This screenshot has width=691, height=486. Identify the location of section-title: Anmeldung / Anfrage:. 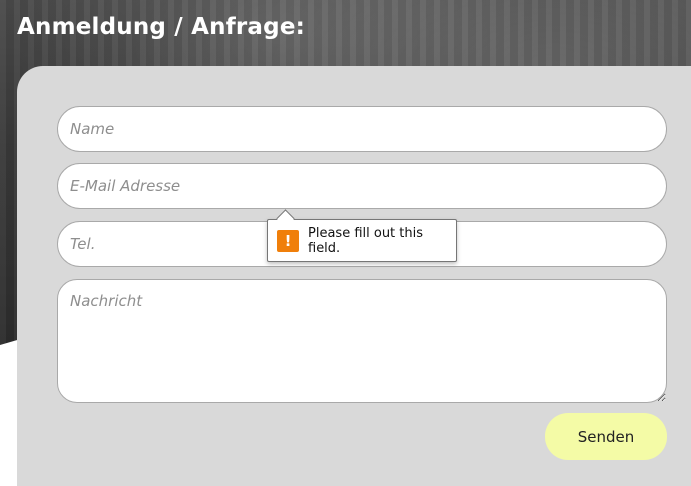
(161, 27).